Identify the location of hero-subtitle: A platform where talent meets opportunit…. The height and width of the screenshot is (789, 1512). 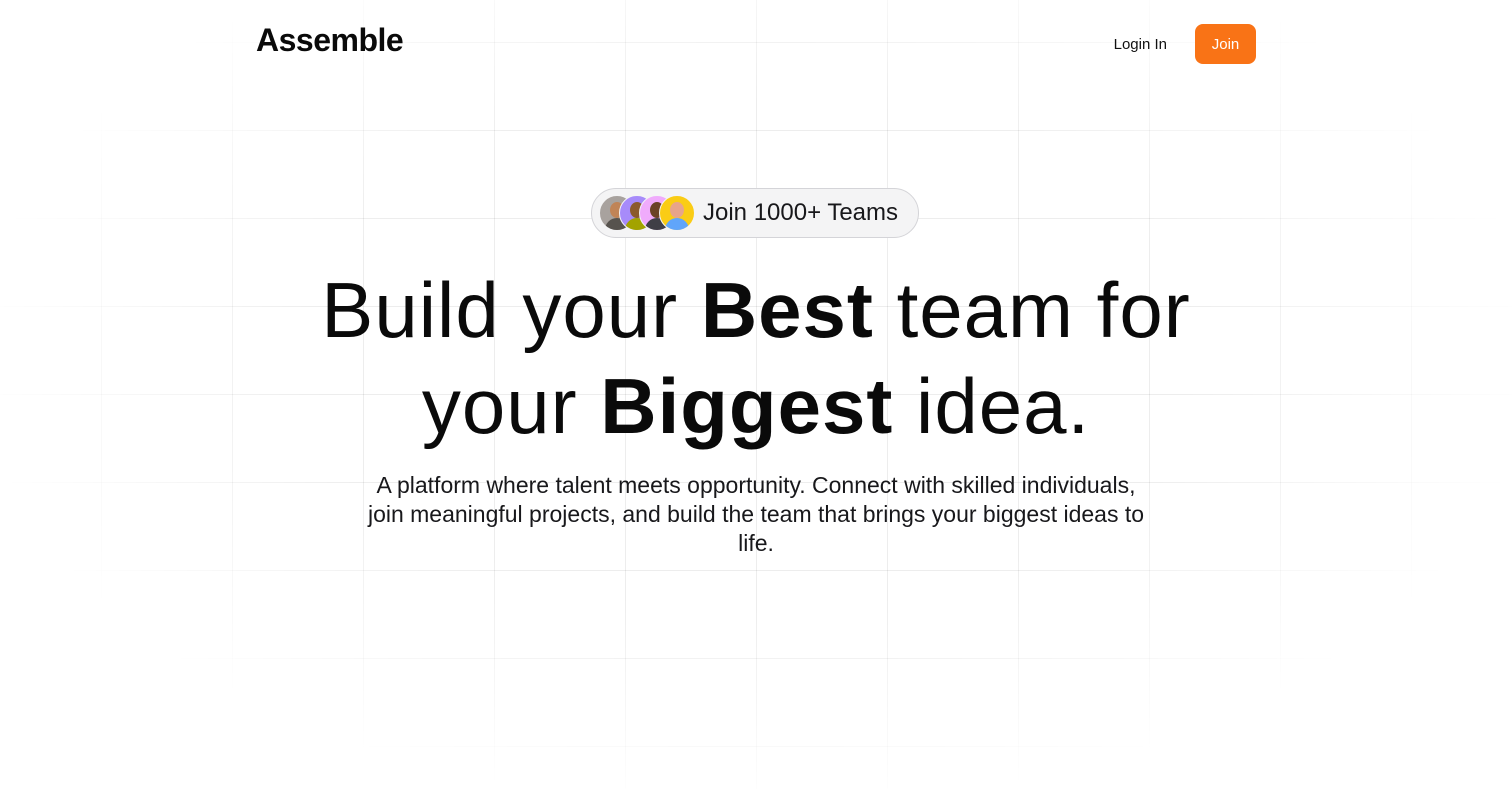
(756, 514).